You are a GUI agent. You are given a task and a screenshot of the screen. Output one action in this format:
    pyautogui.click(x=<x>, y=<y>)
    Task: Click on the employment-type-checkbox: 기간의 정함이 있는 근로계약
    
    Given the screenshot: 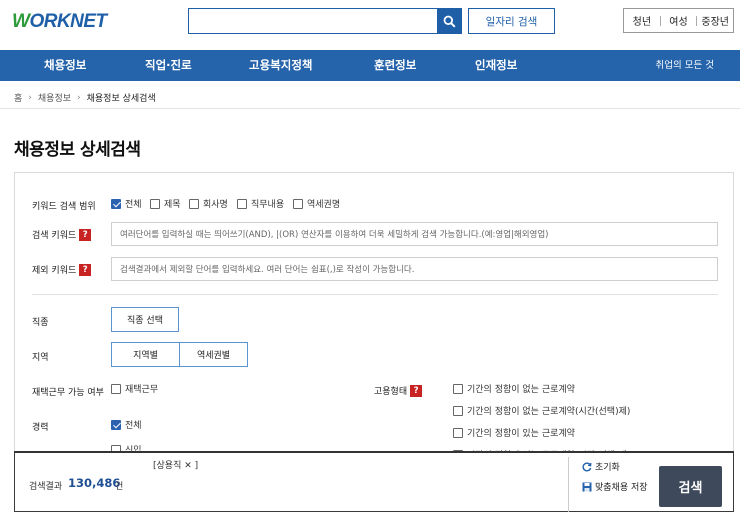 What is the action you would take?
    pyautogui.click(x=514, y=432)
    